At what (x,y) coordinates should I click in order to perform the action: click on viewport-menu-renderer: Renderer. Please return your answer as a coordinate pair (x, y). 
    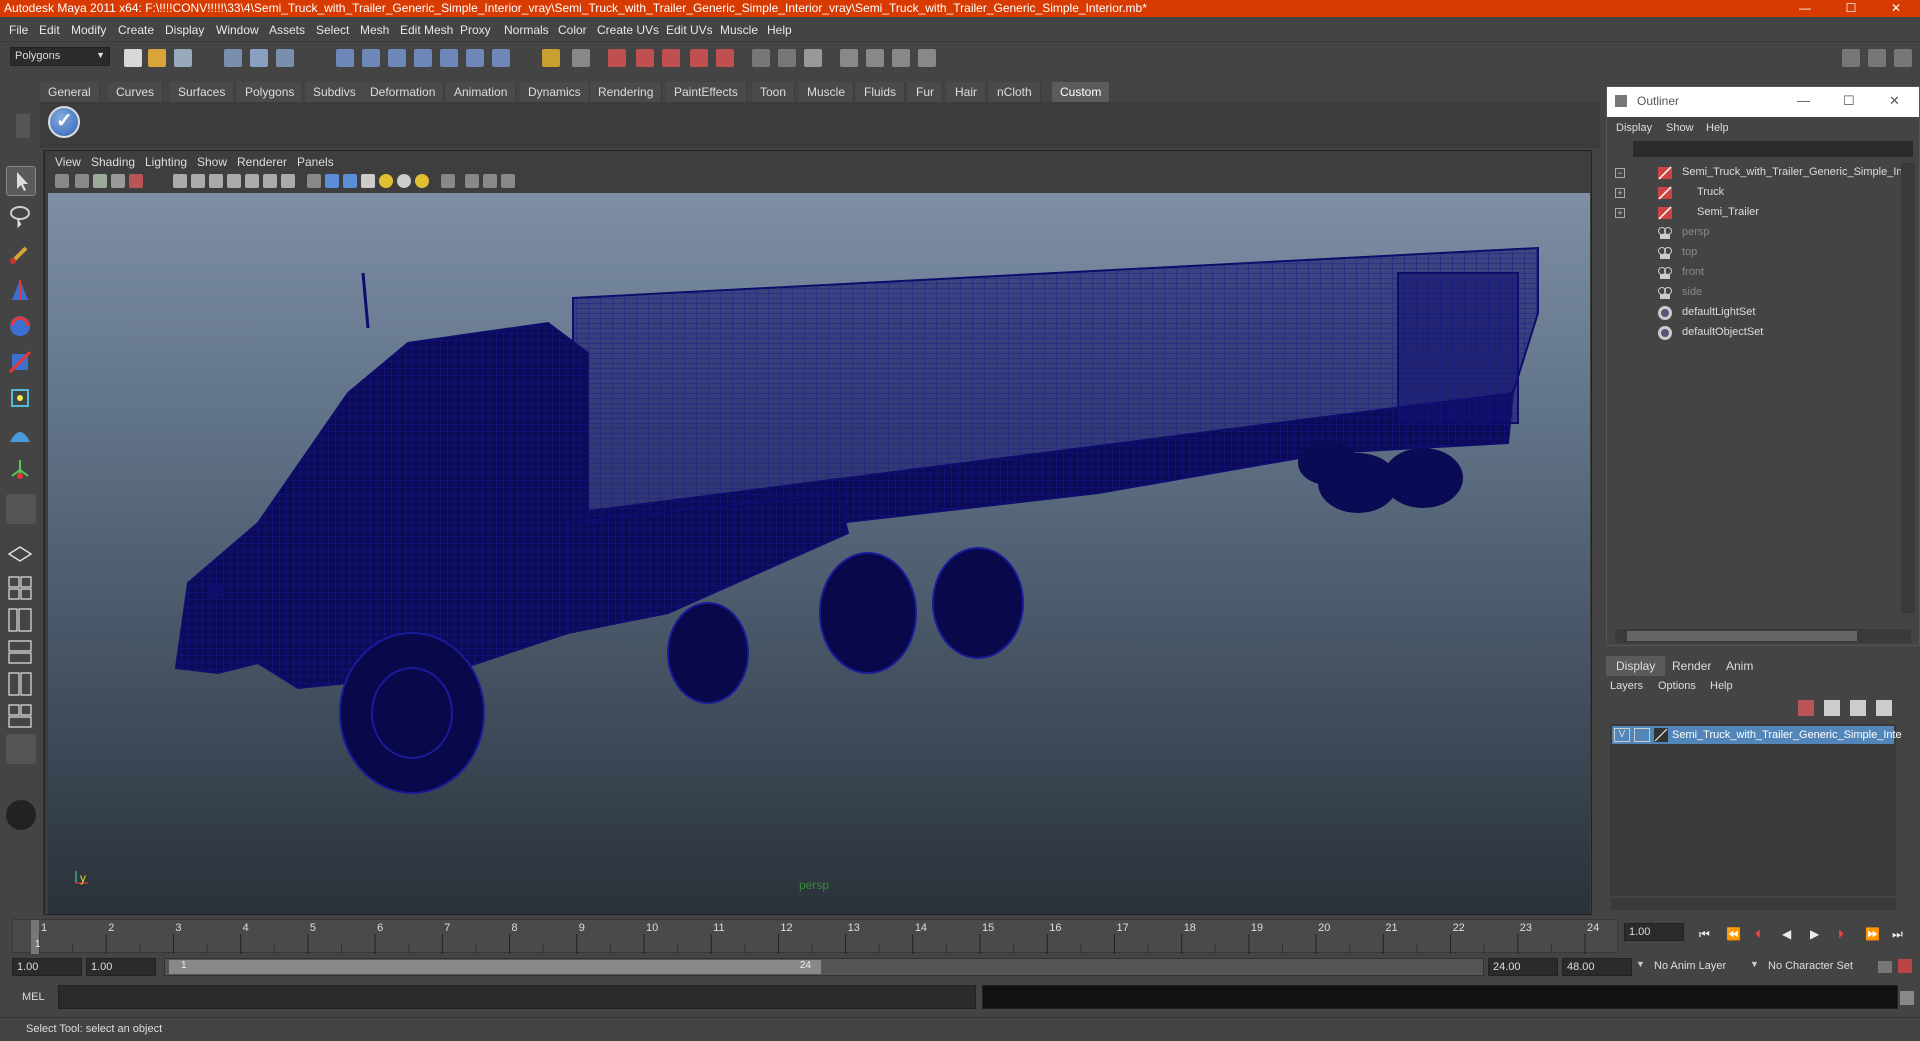
    Looking at the image, I should click on (262, 162).